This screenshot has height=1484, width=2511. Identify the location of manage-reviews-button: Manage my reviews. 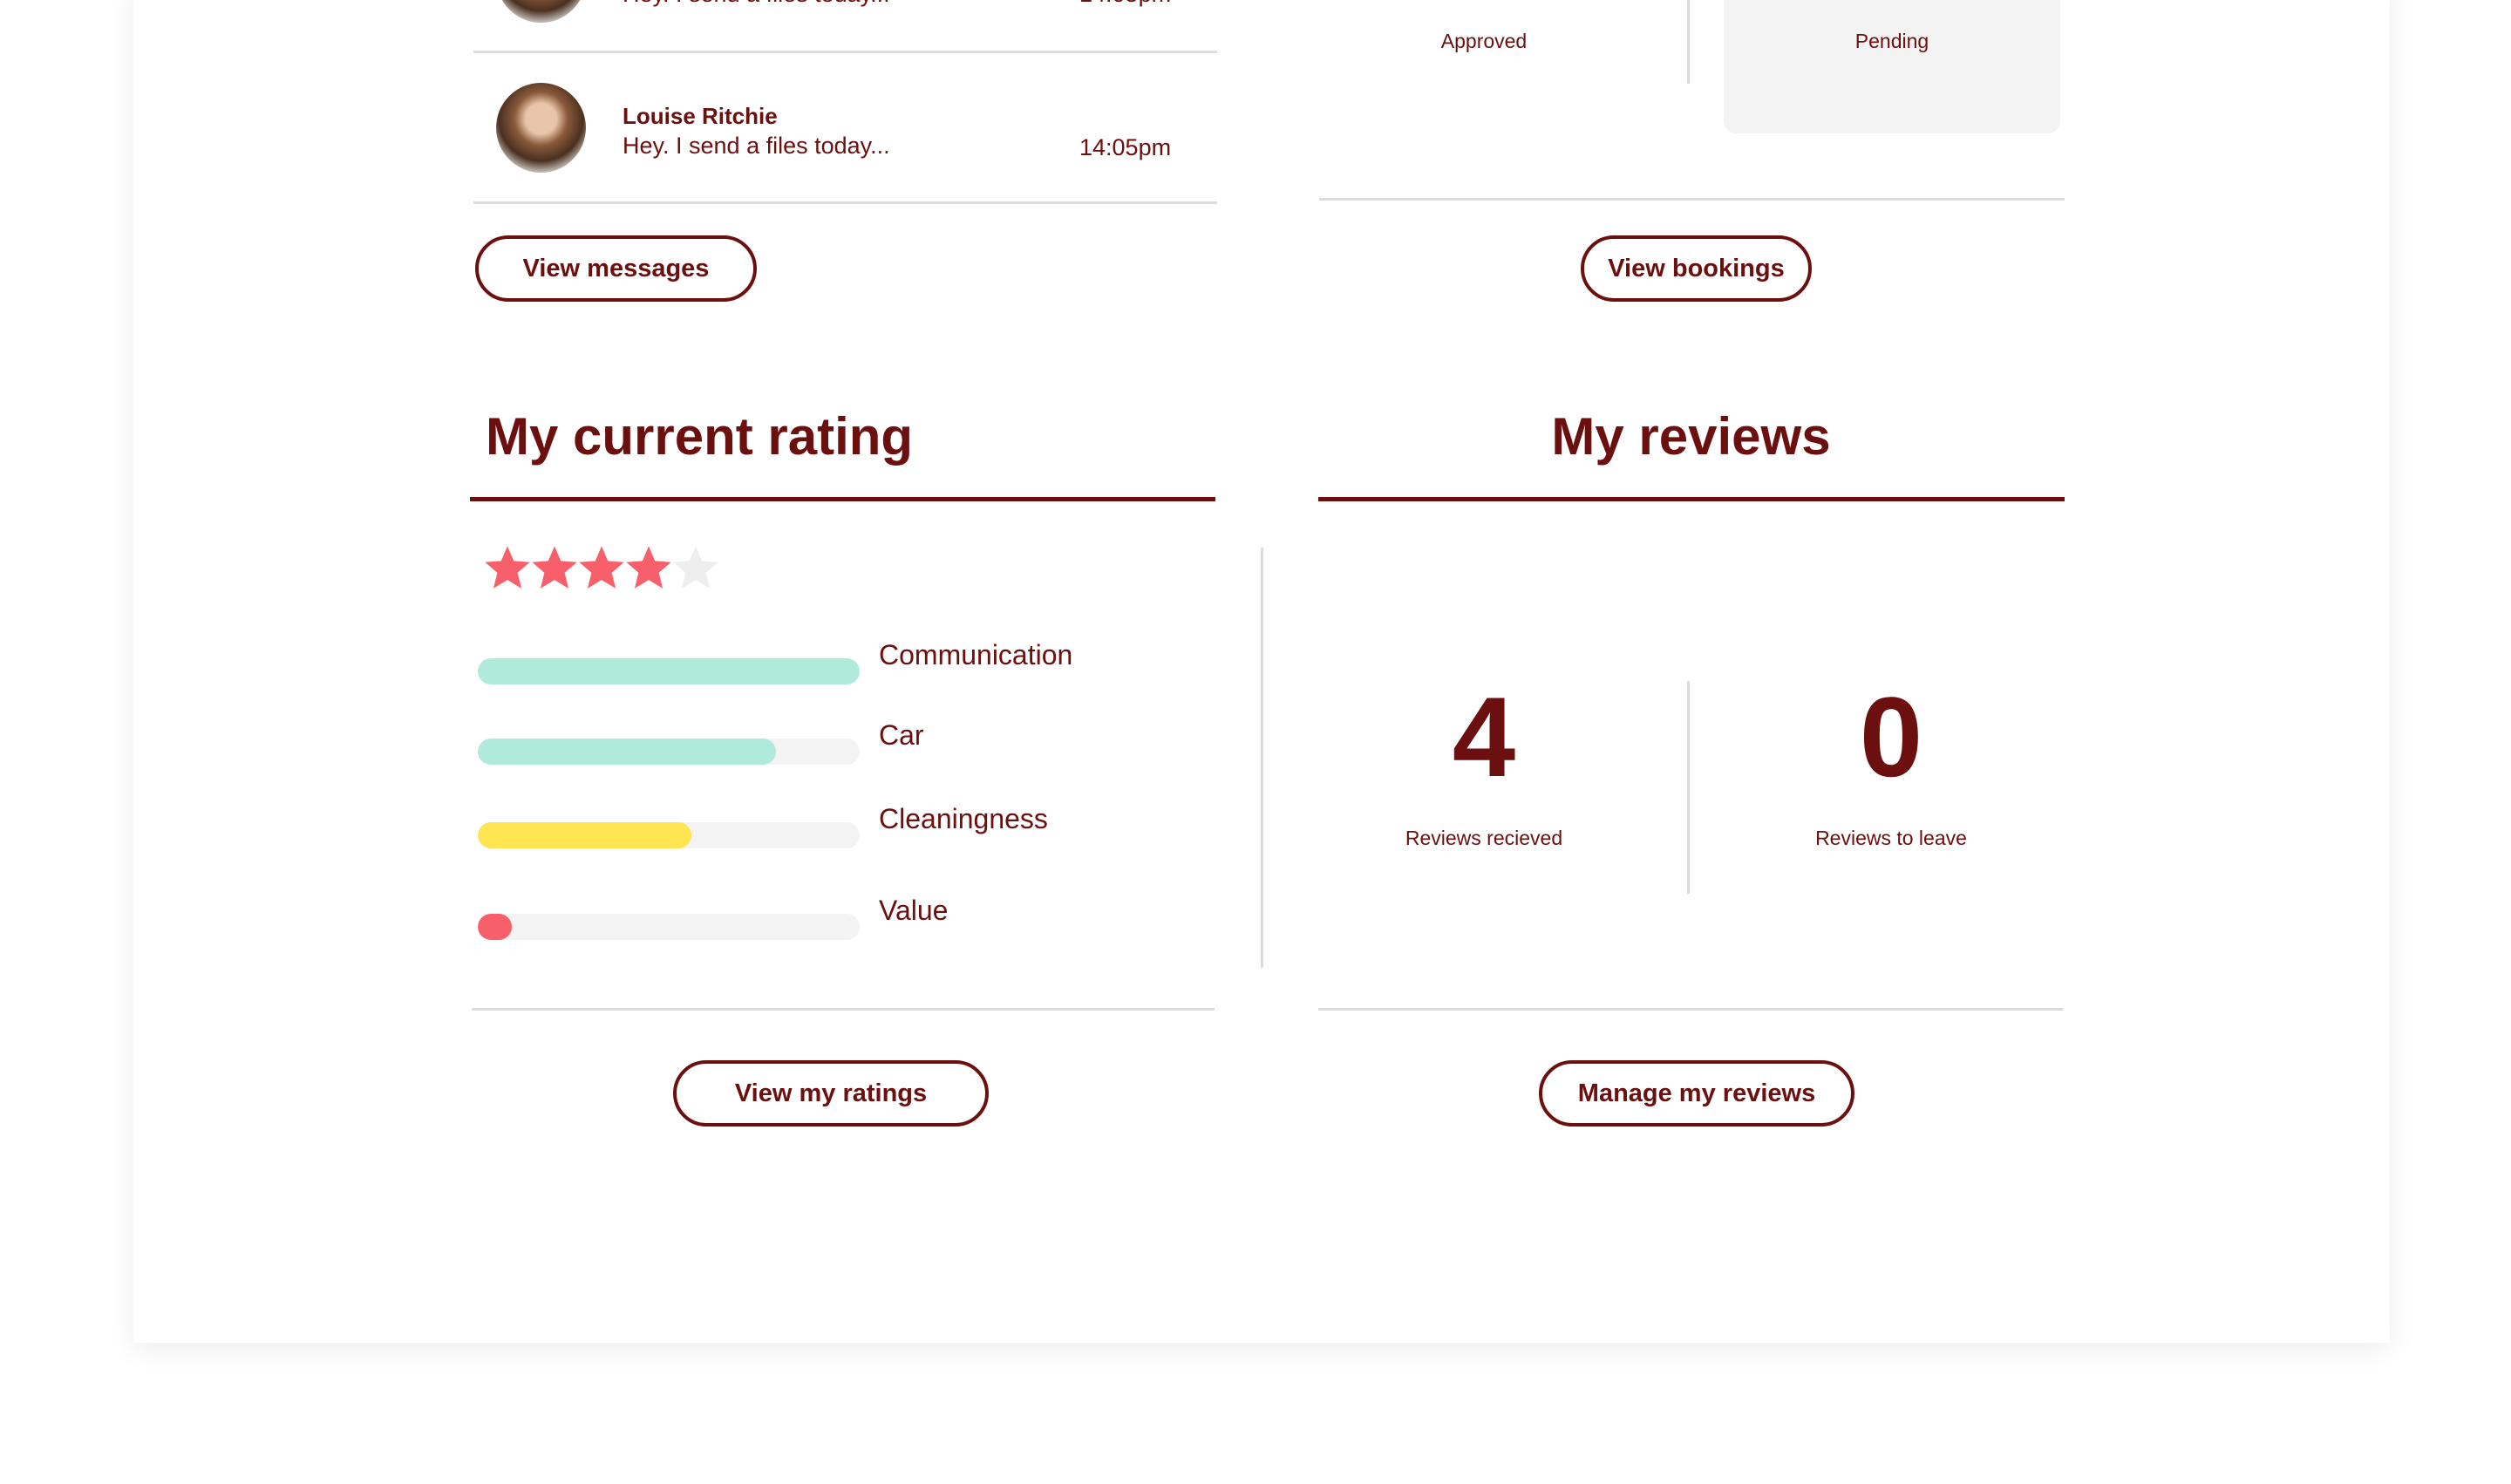
(1696, 1093).